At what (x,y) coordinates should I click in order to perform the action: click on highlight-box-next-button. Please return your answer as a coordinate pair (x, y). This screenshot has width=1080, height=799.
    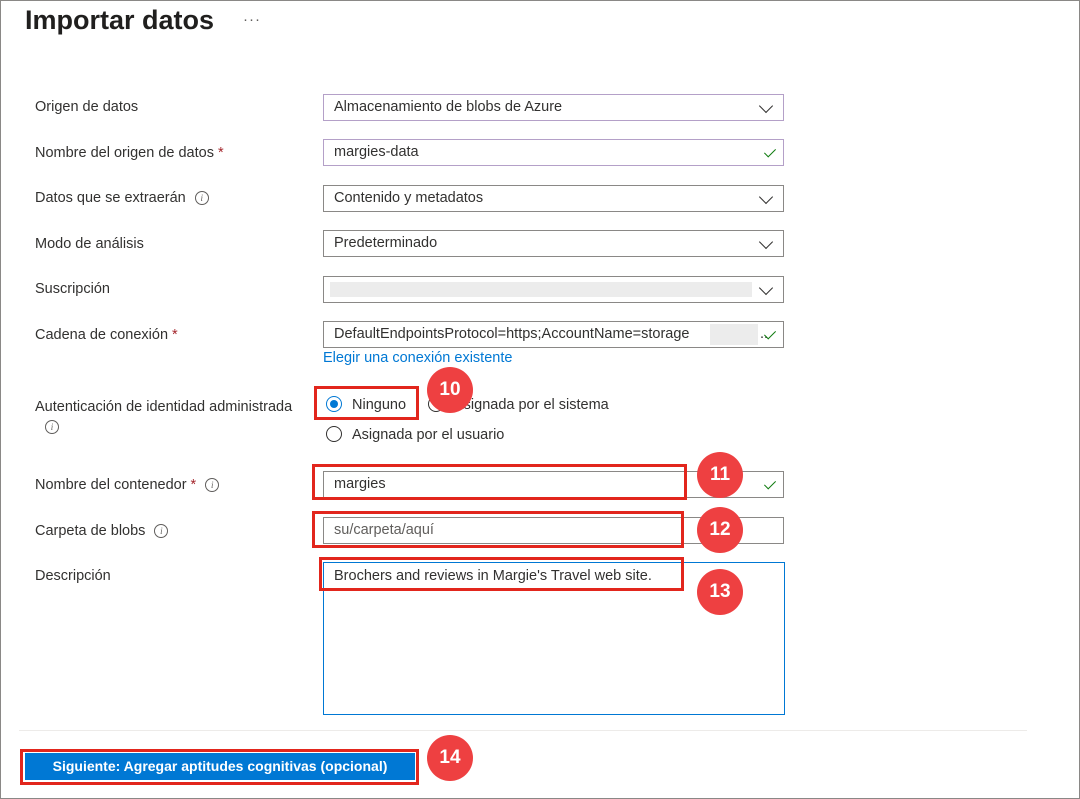
    Looking at the image, I should click on (219, 767).